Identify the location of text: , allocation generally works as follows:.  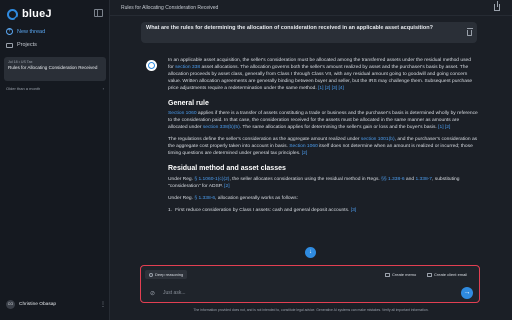
(256, 198).